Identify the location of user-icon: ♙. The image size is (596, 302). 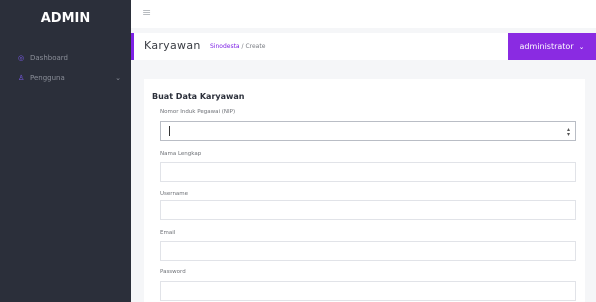
(21, 78).